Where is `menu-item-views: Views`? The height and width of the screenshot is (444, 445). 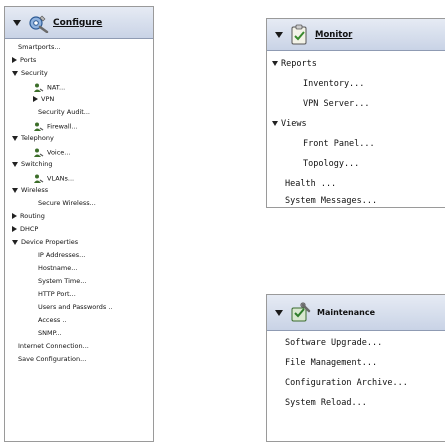
menu-item-views: Views is located at coordinates (289, 124).